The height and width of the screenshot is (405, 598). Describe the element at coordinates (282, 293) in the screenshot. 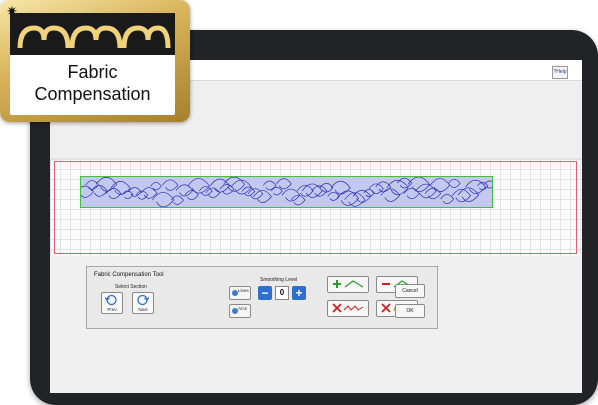

I see `smoothing-value: 0` at that location.